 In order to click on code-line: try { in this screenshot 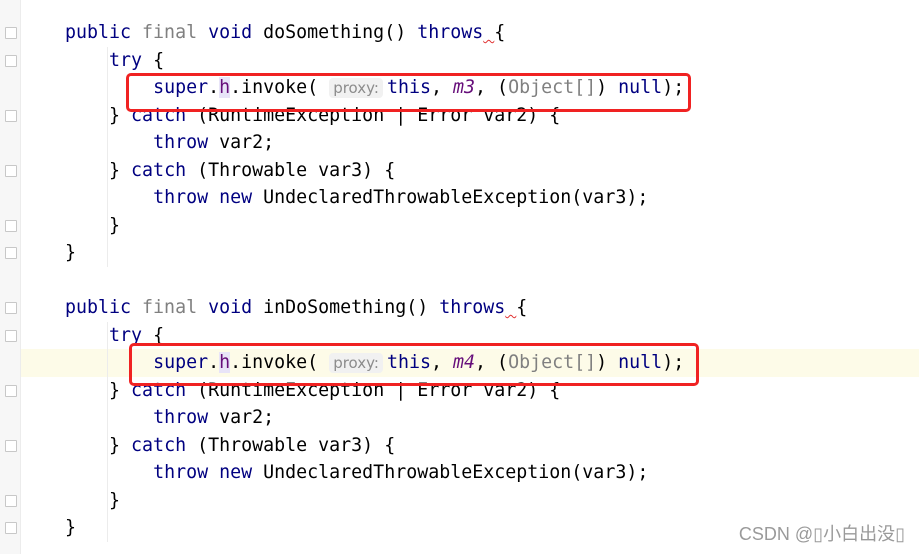, I will do `click(470, 61)`.